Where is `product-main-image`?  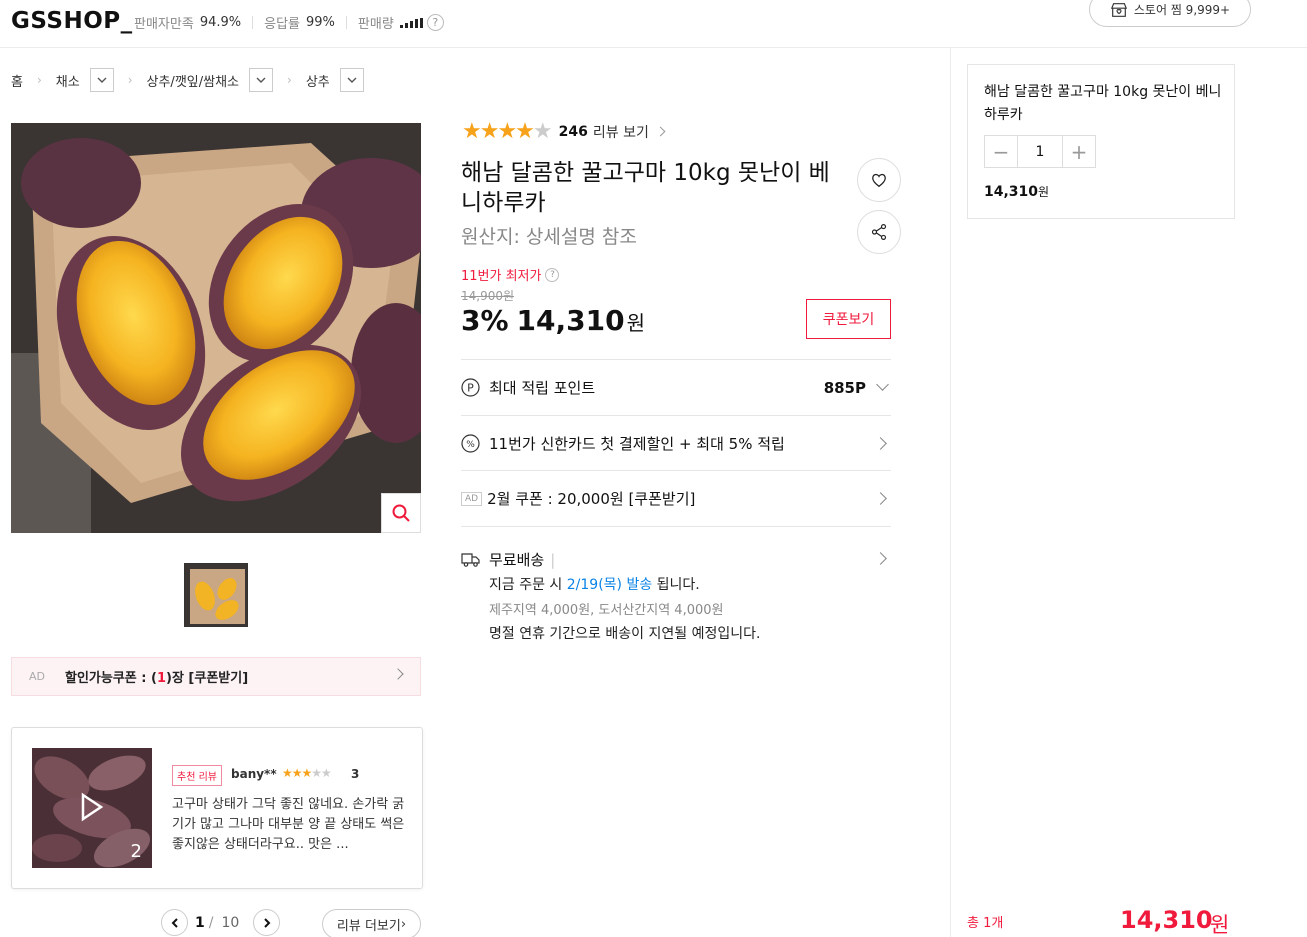
product-main-image is located at coordinates (216, 328).